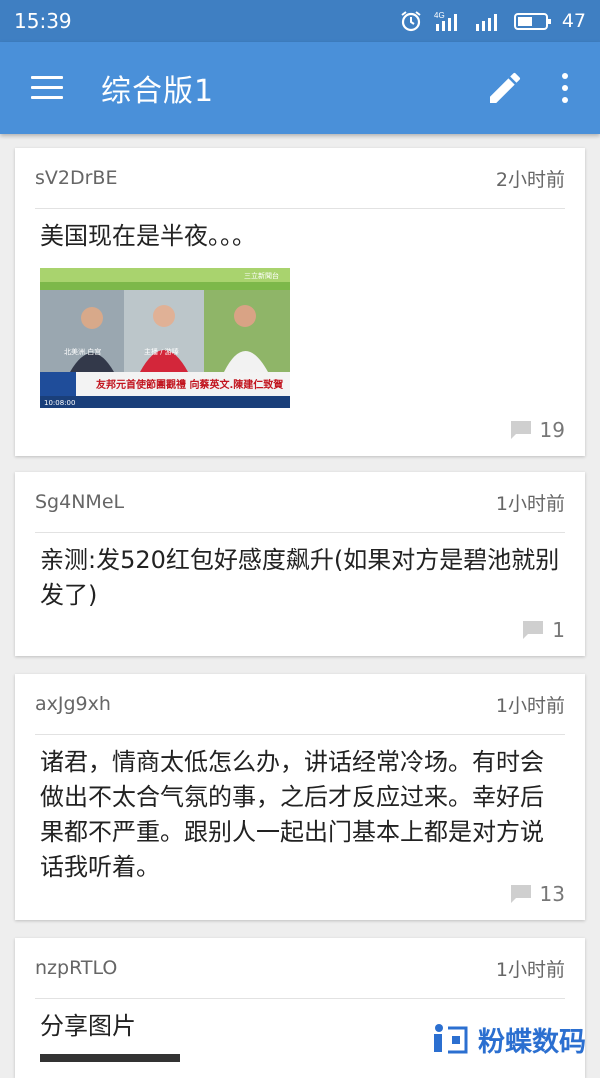 This screenshot has width=600, height=1078. I want to click on watermark-logo-icon, so click(451, 1038).